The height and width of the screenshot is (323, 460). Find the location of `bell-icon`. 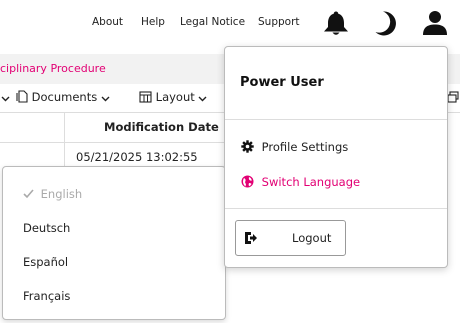

bell-icon is located at coordinates (336, 25).